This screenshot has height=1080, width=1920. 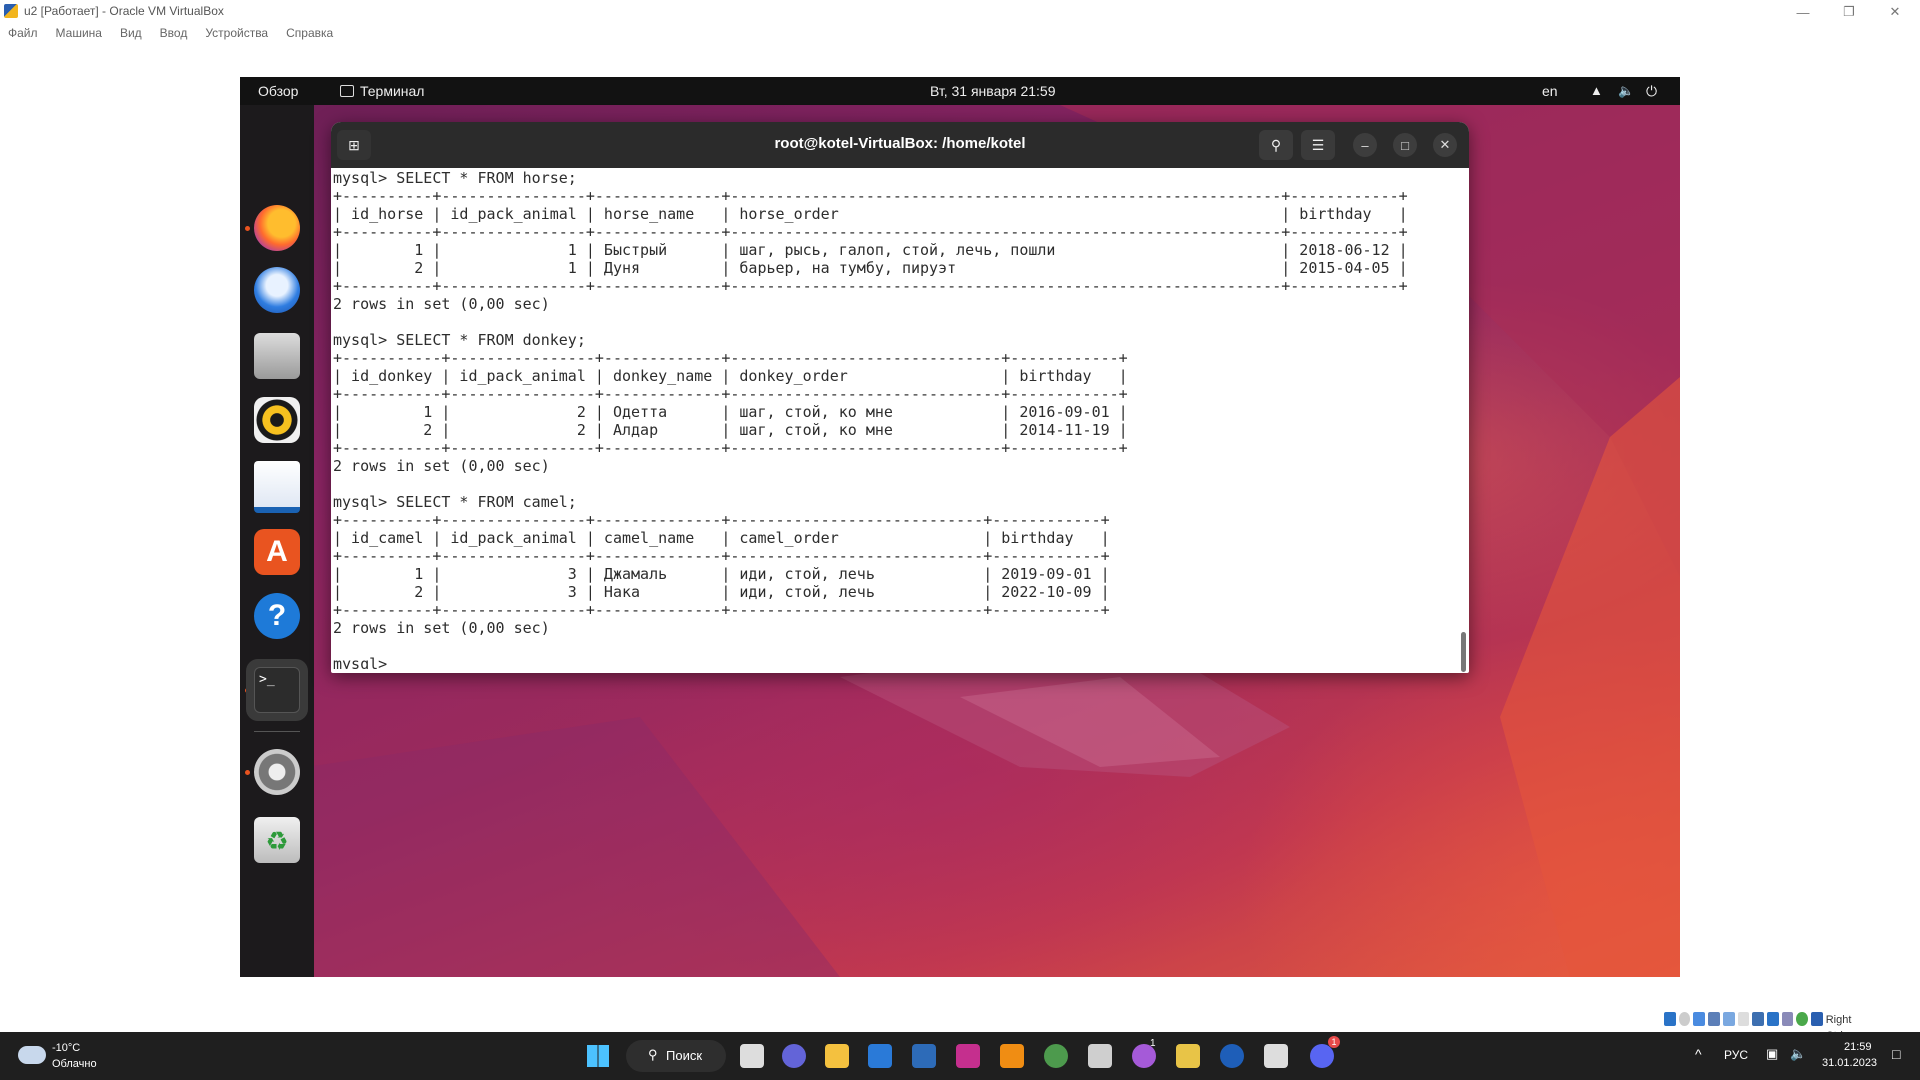 What do you see at coordinates (277, 228) in the screenshot?
I see `firefox-icon` at bounding box center [277, 228].